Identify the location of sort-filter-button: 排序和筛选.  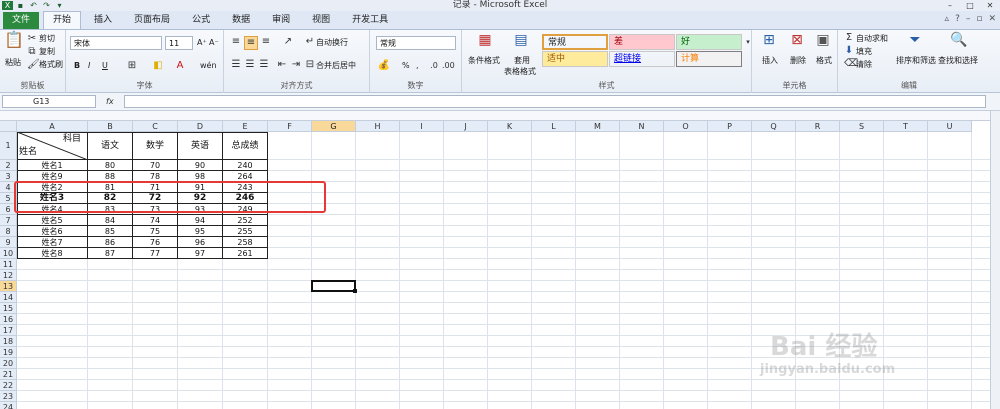
(916, 61).